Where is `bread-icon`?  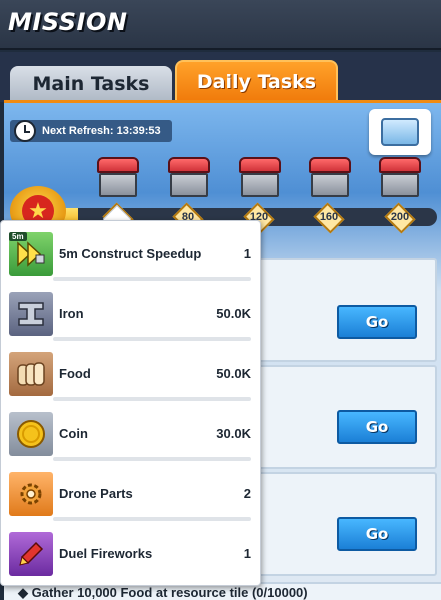 bread-icon is located at coordinates (31, 374).